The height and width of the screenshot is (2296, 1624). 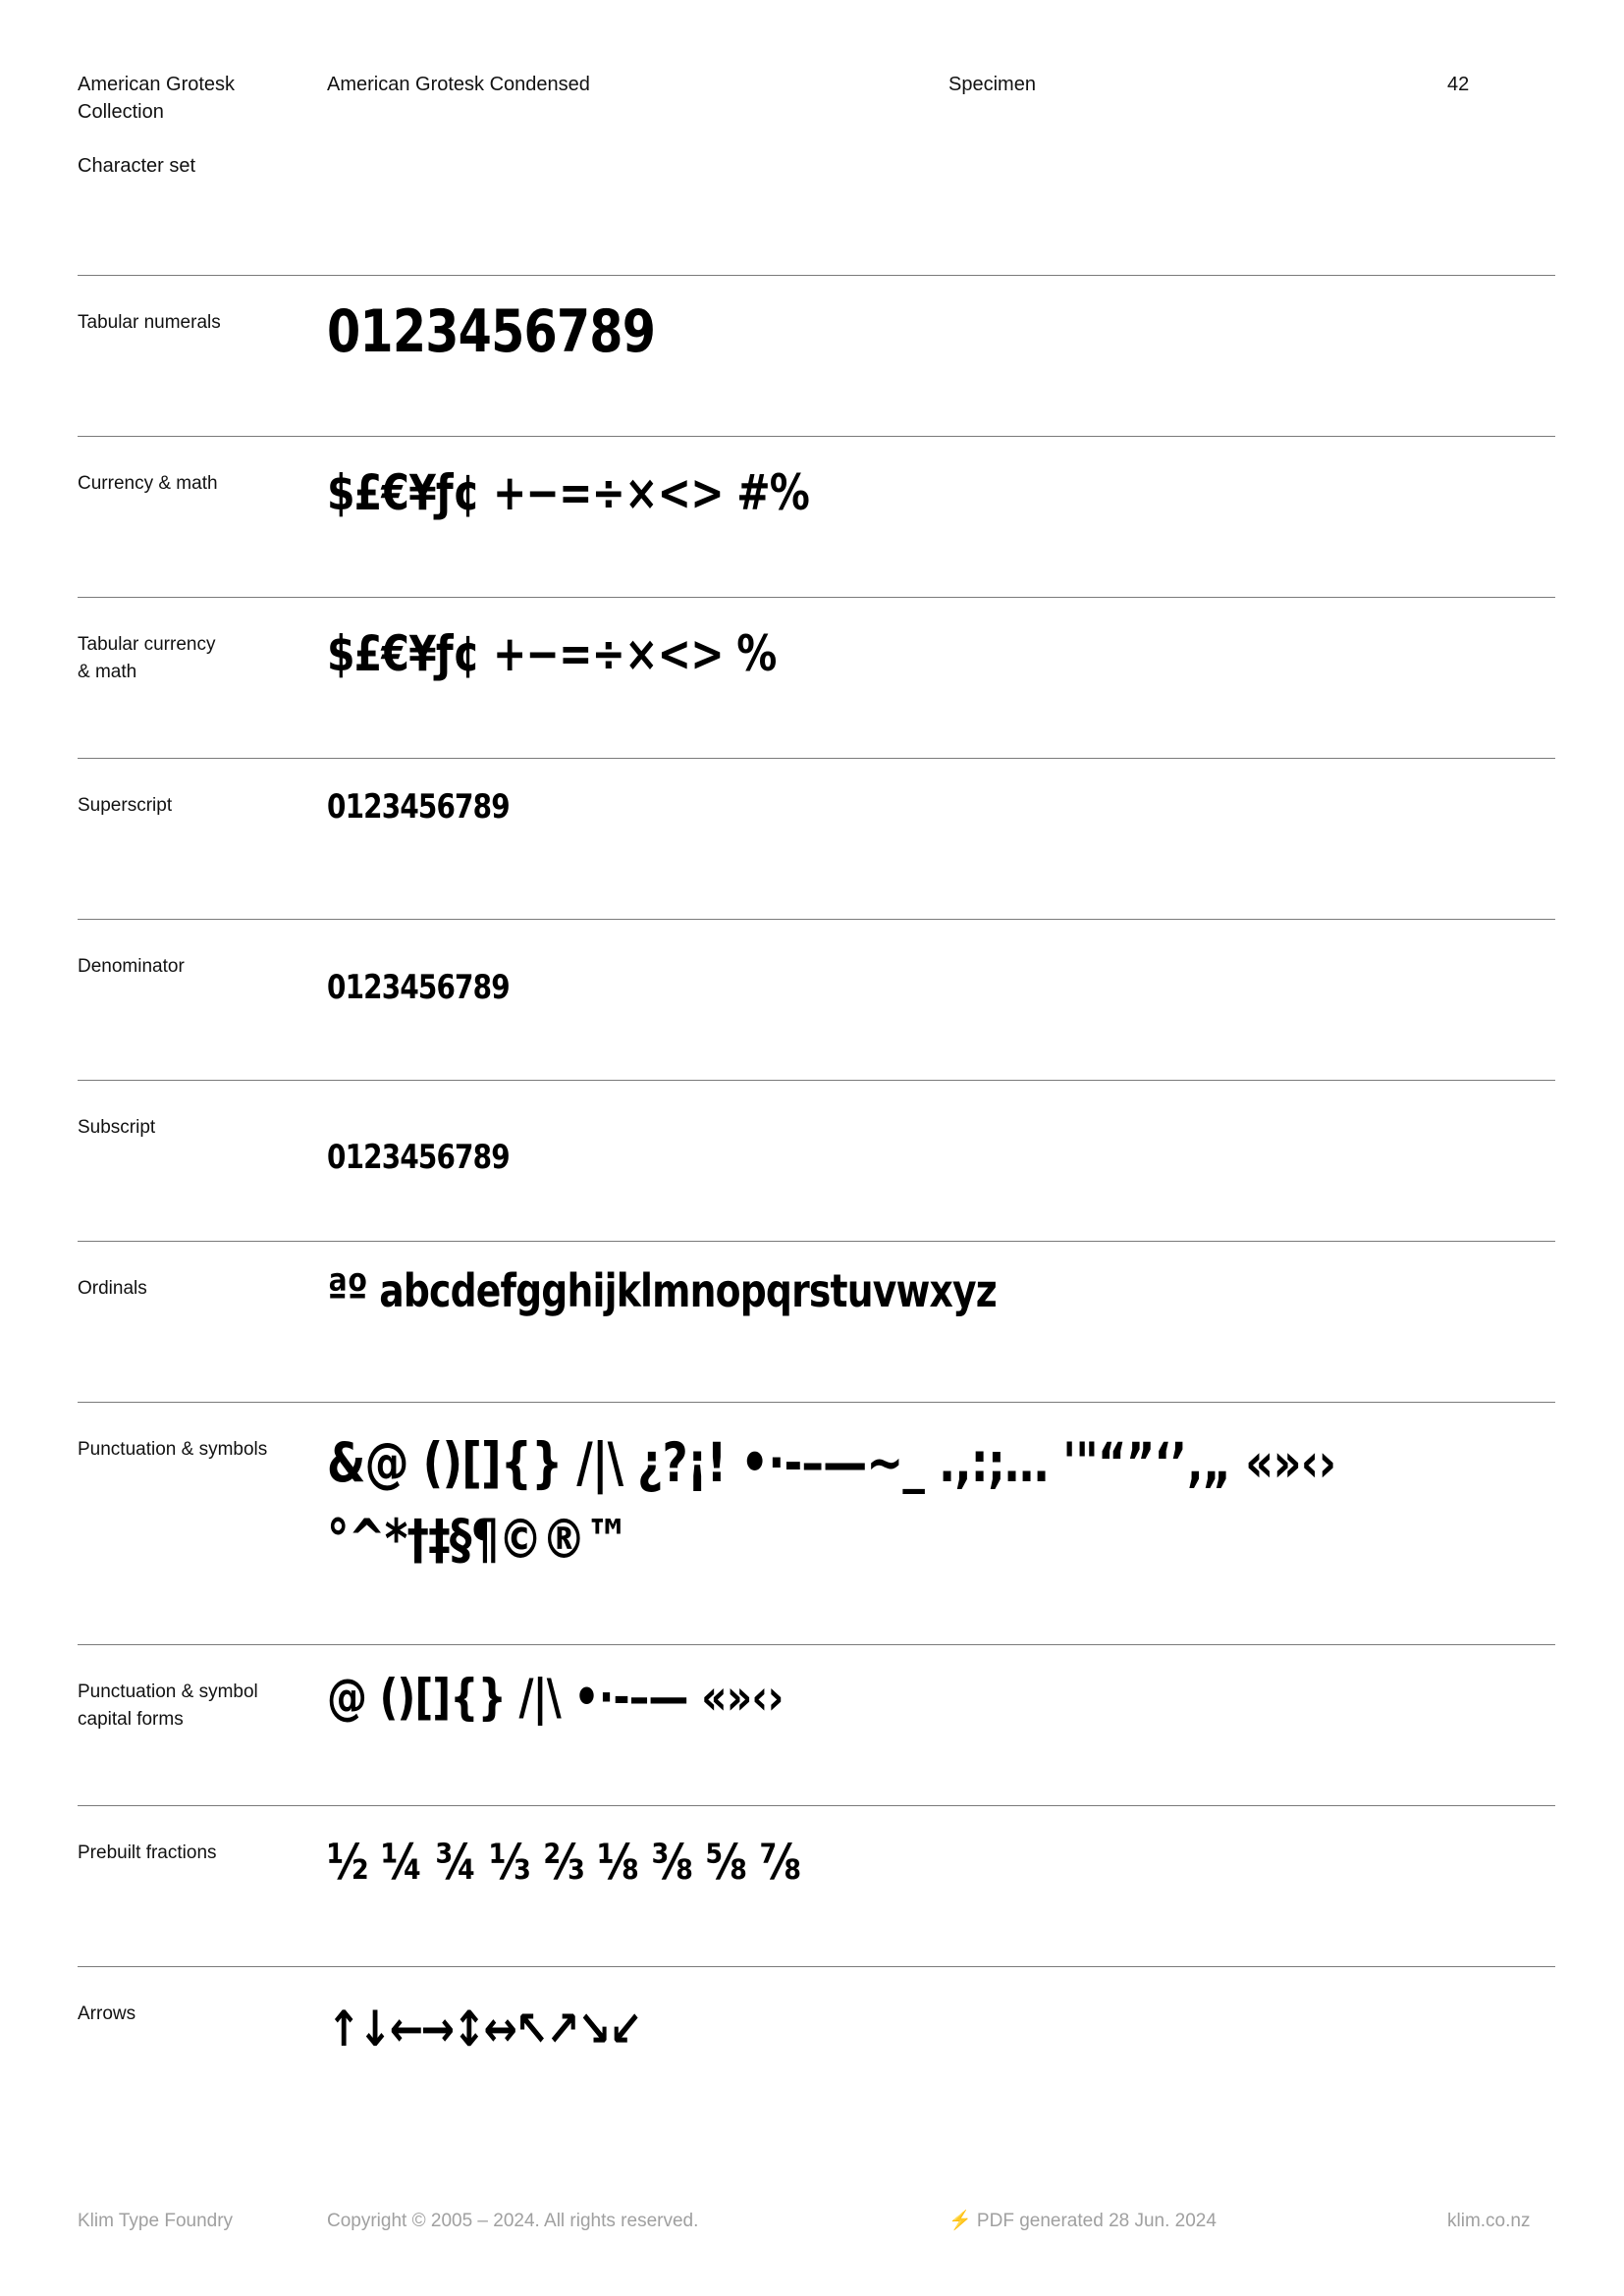 What do you see at coordinates (148, 484) in the screenshot?
I see `row-label: Currency & math` at bounding box center [148, 484].